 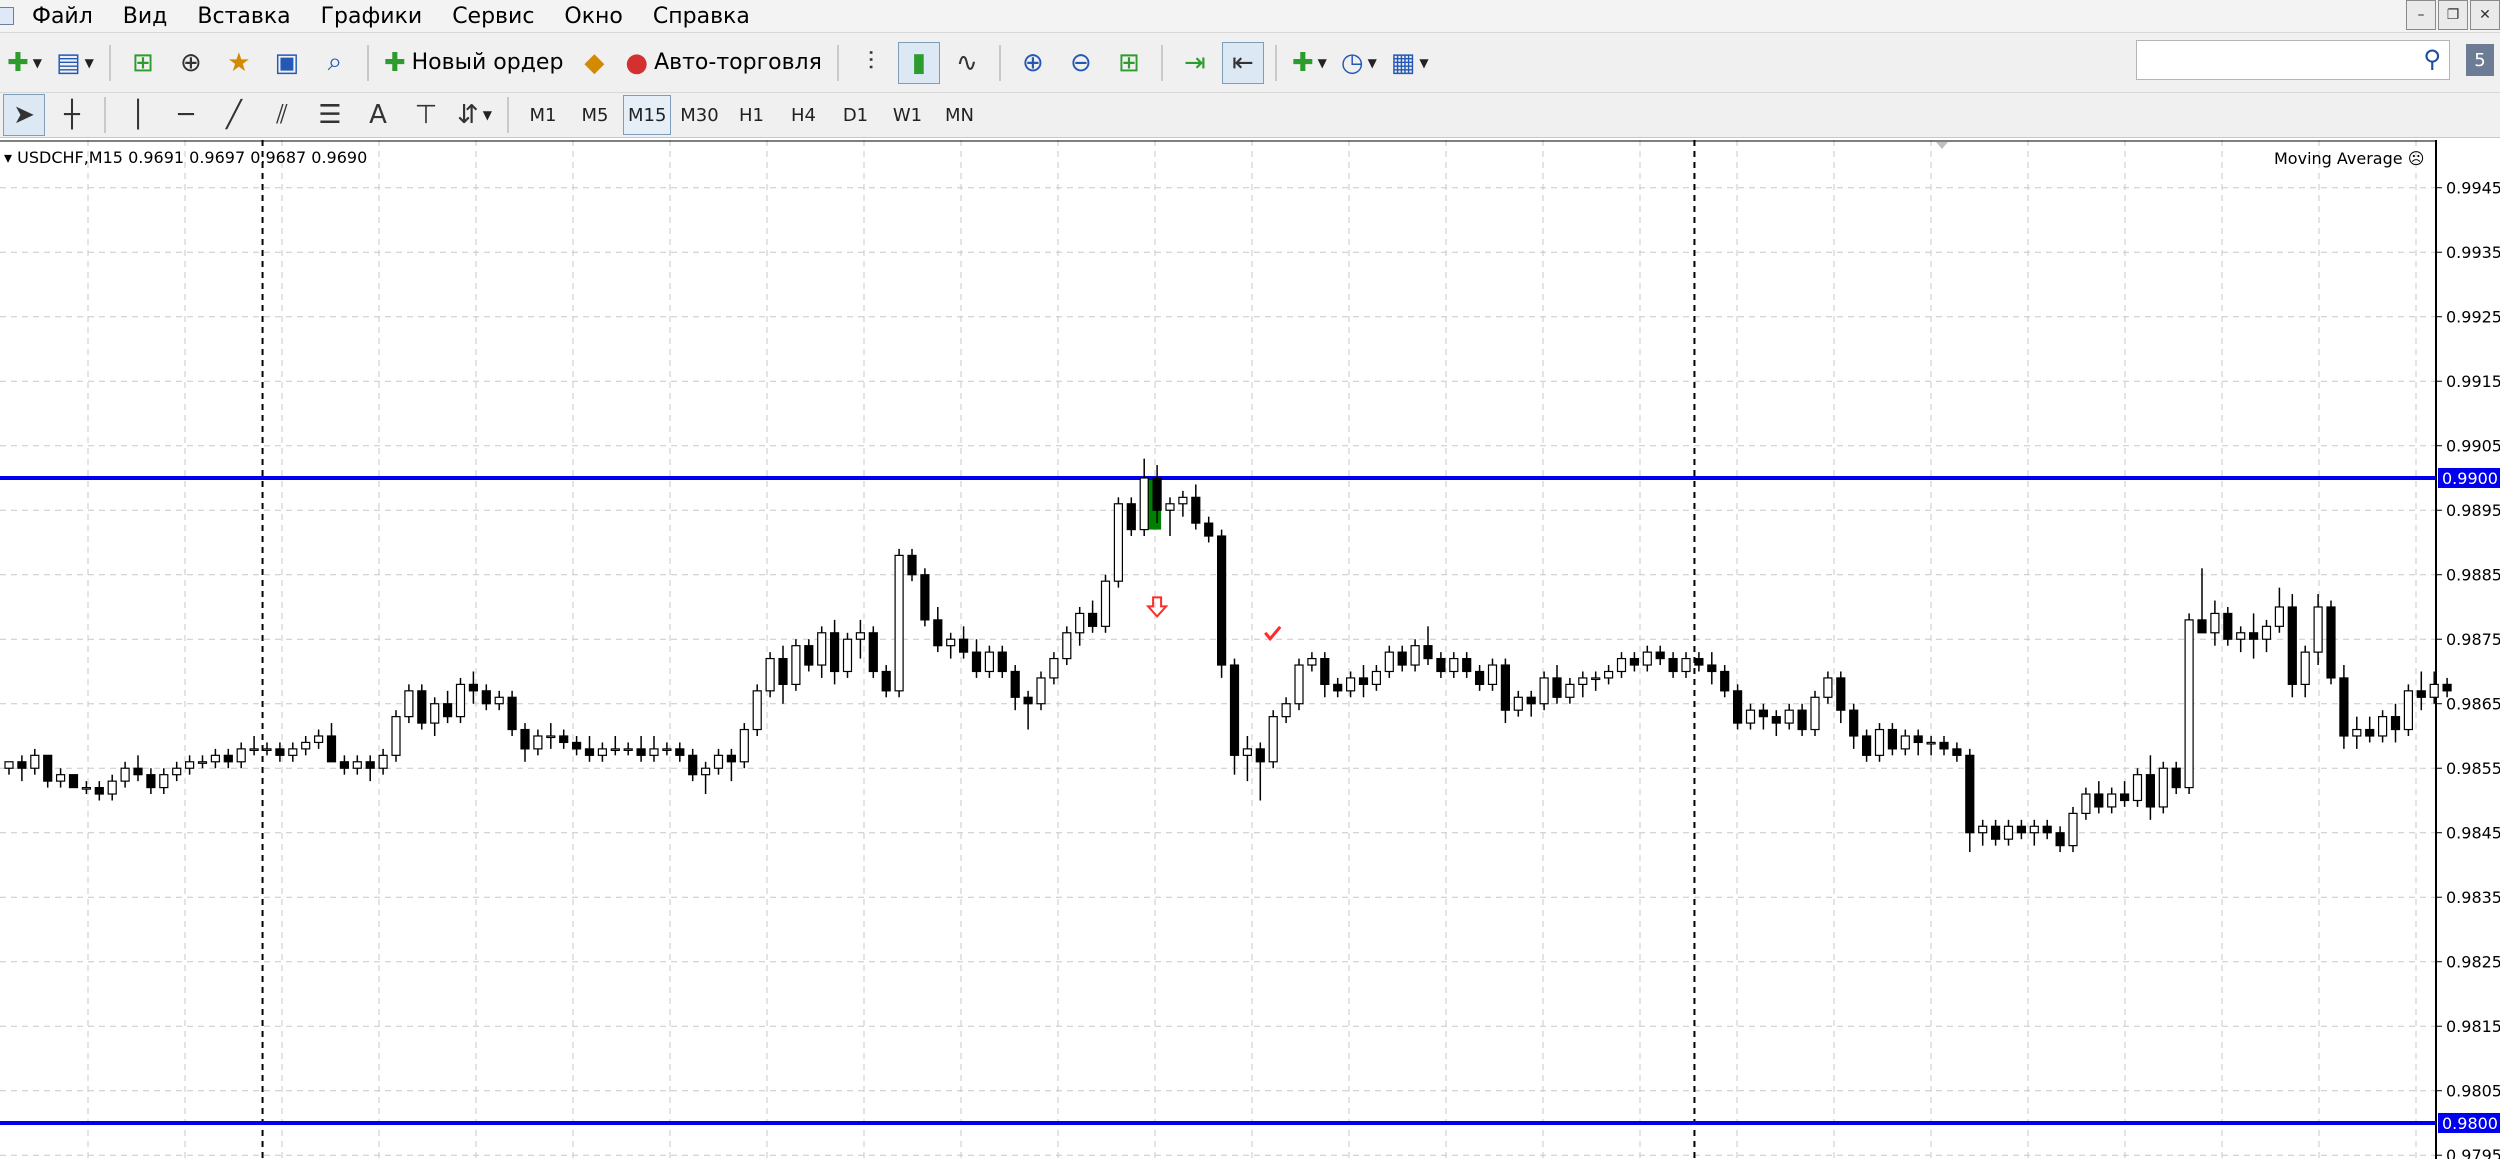 I want to click on autoscroll-button: ⇥, so click(x=1195, y=63).